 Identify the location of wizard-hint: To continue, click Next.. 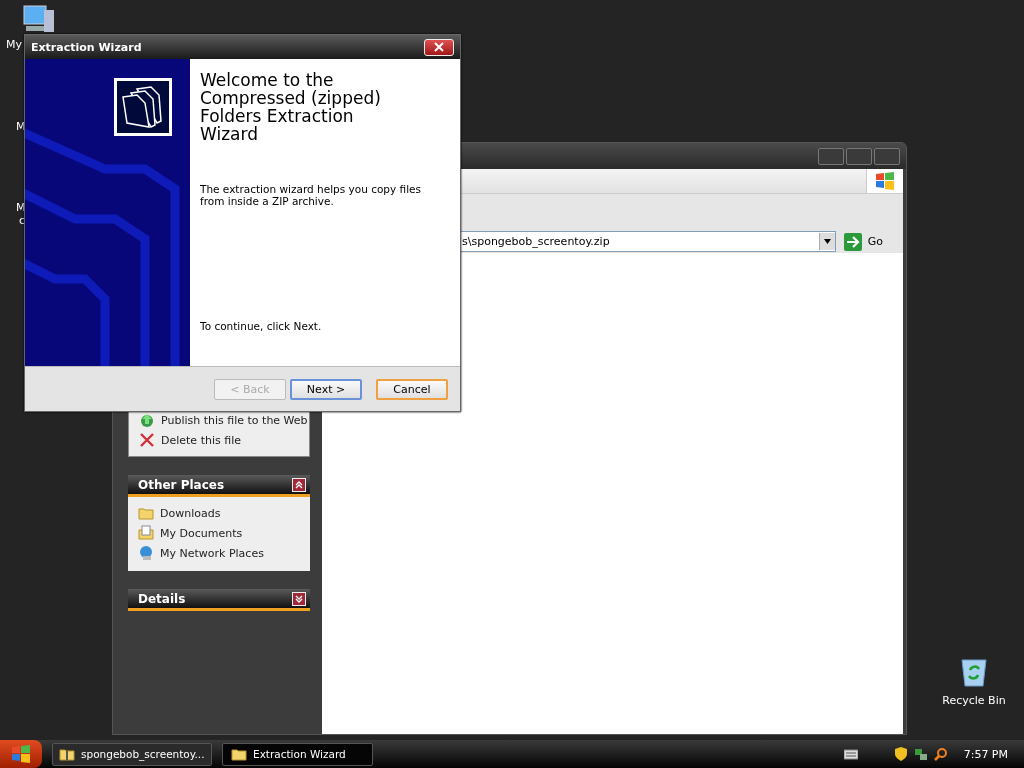
(261, 326).